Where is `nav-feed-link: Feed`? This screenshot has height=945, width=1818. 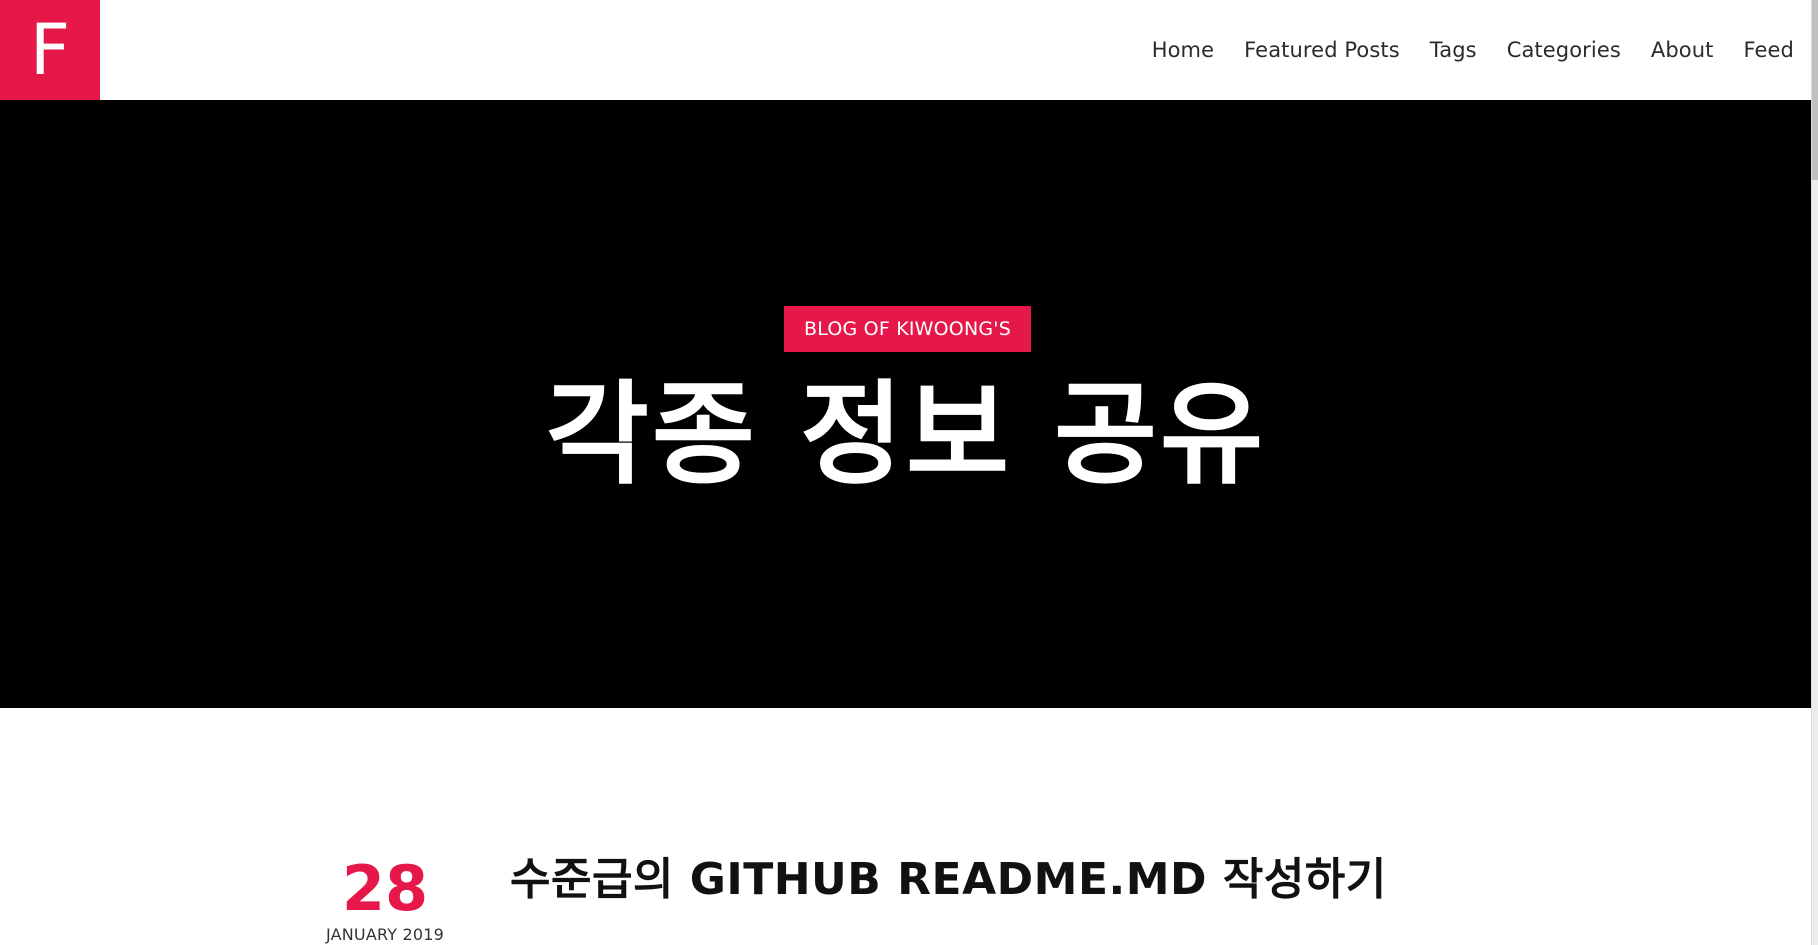 nav-feed-link: Feed is located at coordinates (1768, 50).